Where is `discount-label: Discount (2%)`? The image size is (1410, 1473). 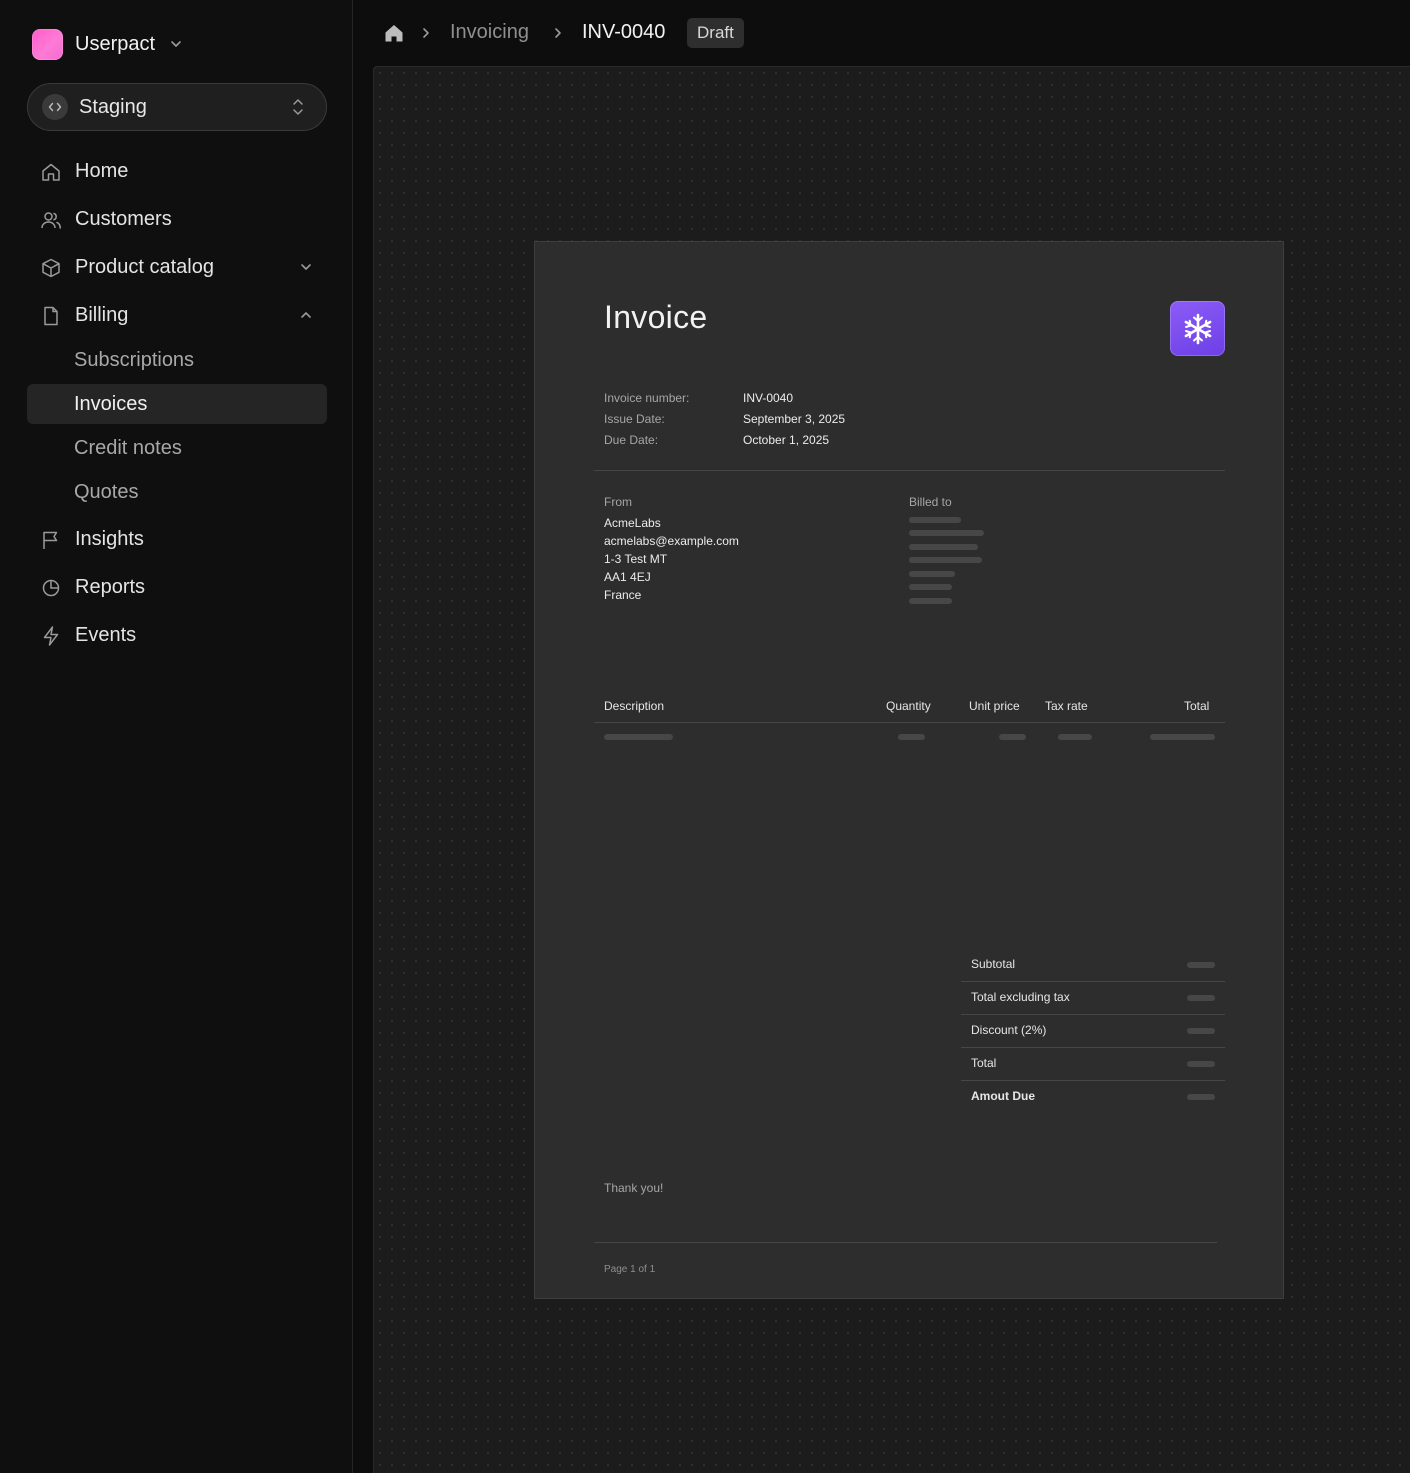 discount-label: Discount (2%) is located at coordinates (1009, 1030).